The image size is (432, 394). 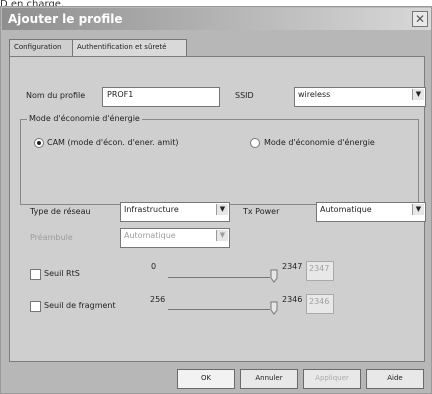 What do you see at coordinates (320, 304) in the screenshot?
I see `fragment-threshold-value: 2346` at bounding box center [320, 304].